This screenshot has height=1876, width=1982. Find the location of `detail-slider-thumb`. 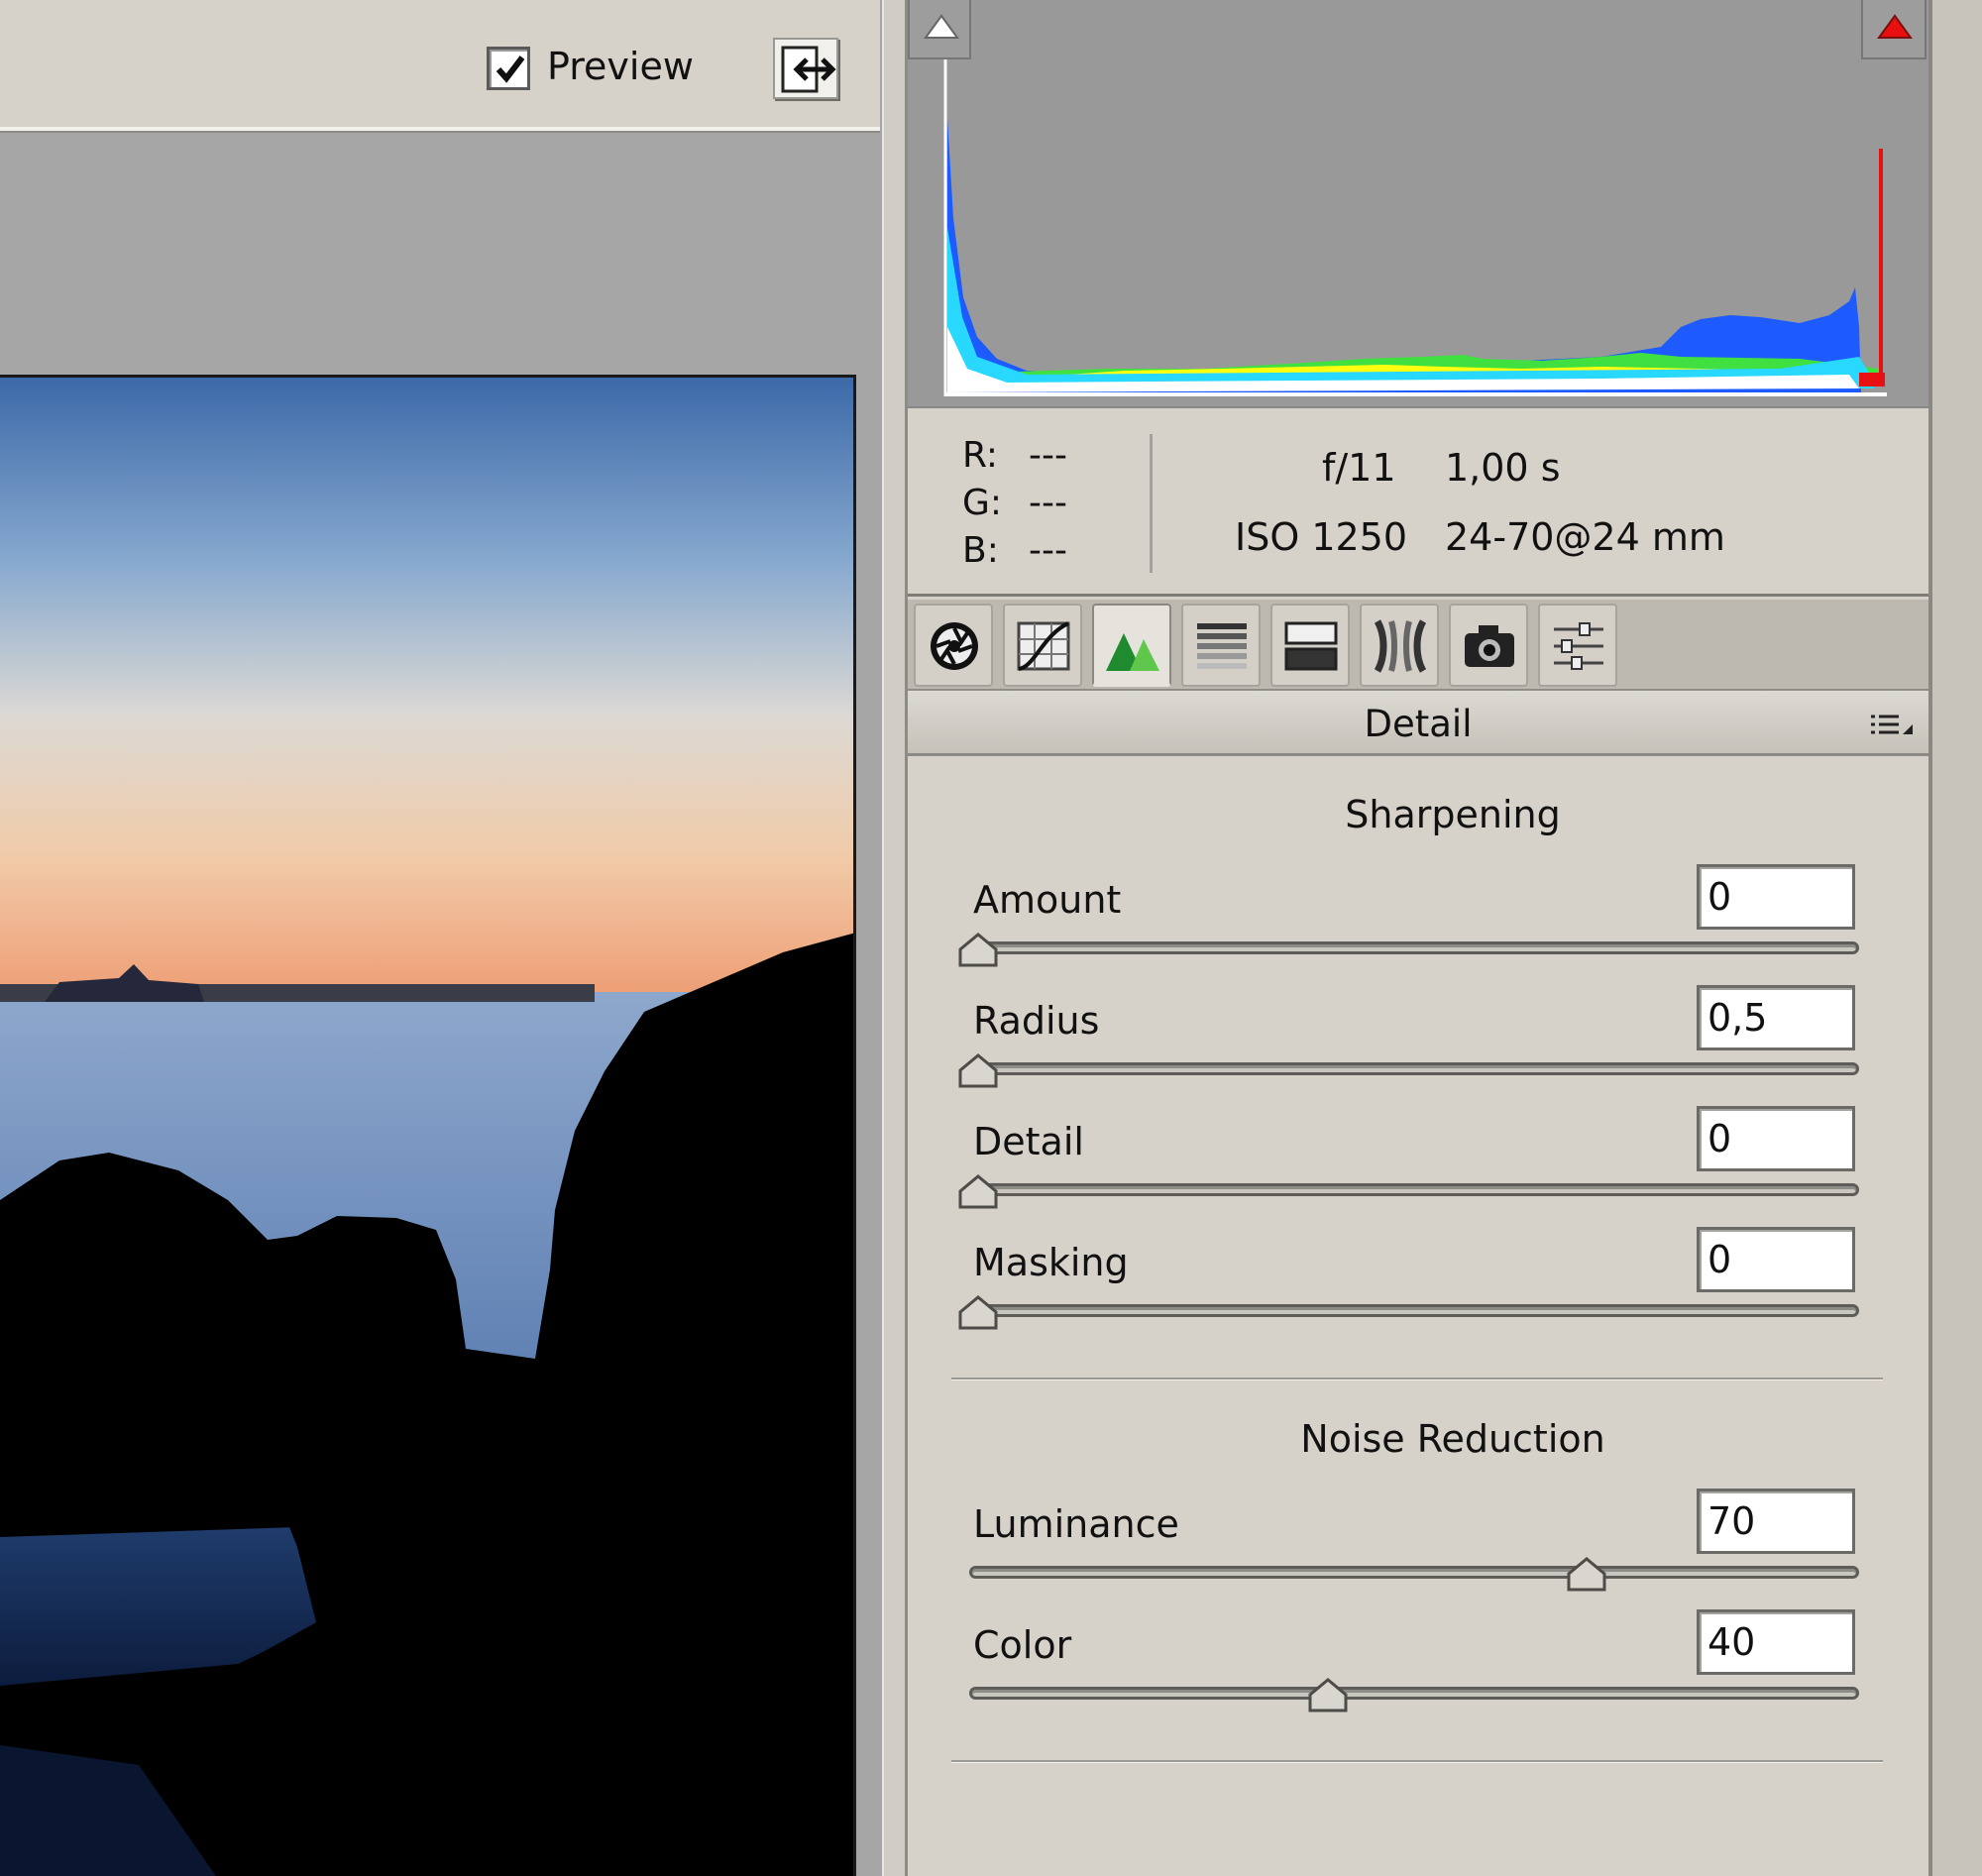

detail-slider-thumb is located at coordinates (978, 1192).